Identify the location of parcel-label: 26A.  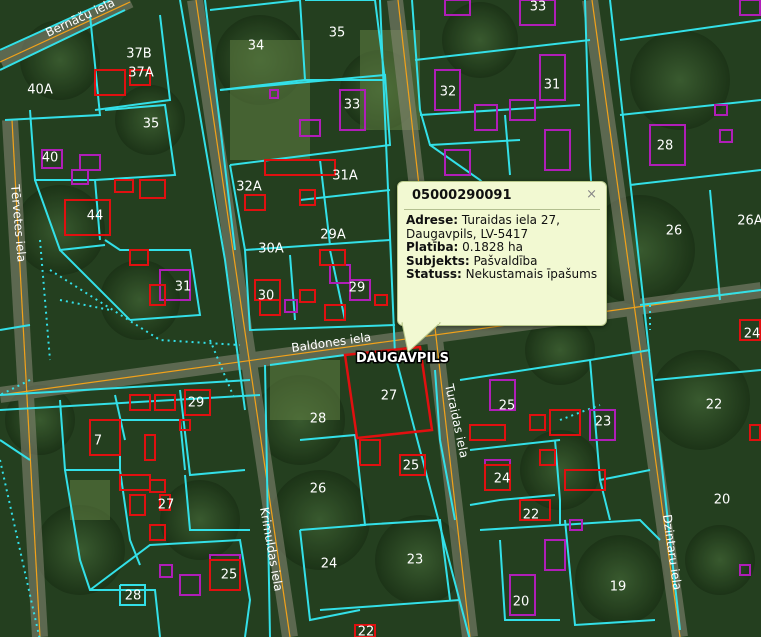
(749, 221).